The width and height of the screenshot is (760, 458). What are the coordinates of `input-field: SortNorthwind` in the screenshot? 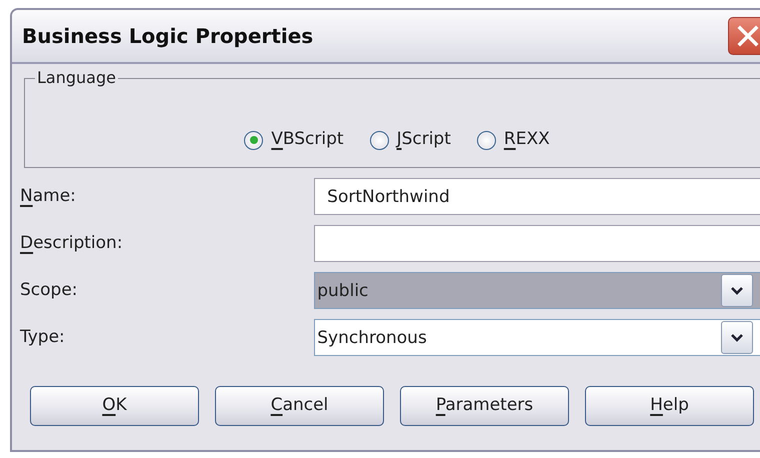 It's located at (537, 196).